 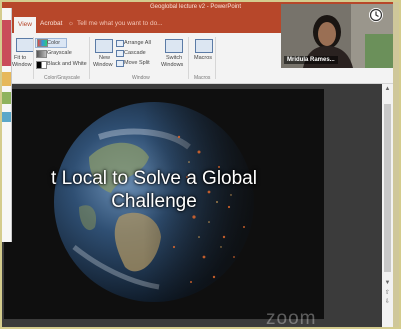 I want to click on new-window-icon, so click(x=104, y=46).